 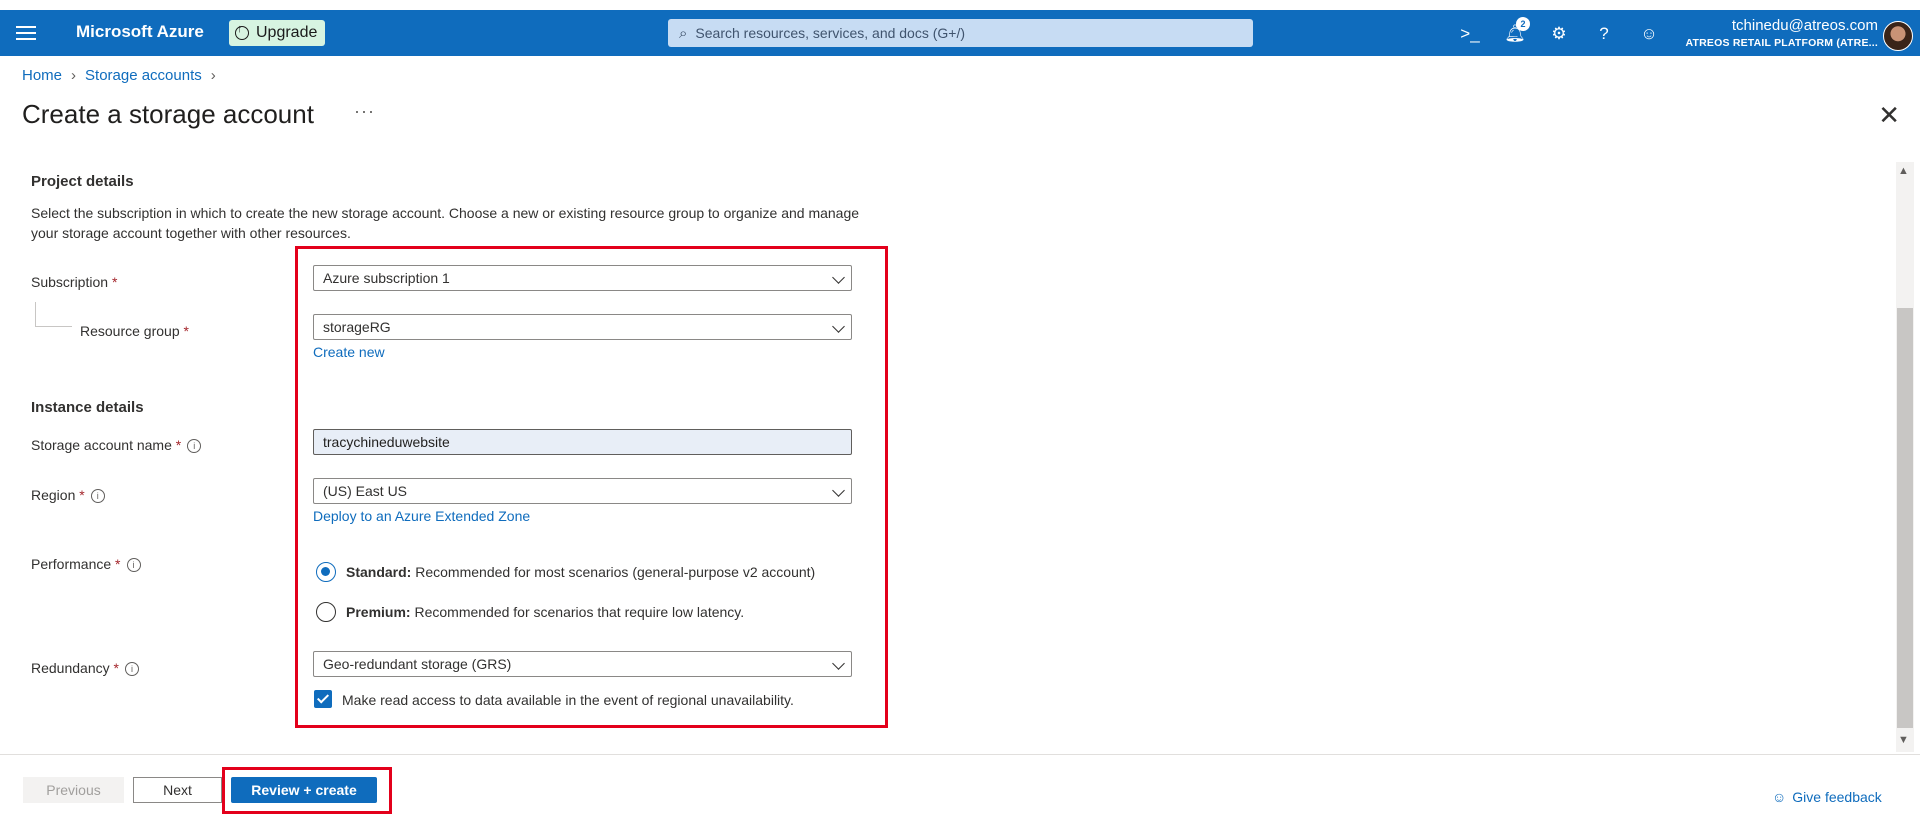 What do you see at coordinates (85, 668) in the screenshot?
I see `redundancy-label: Redundancy * i` at bounding box center [85, 668].